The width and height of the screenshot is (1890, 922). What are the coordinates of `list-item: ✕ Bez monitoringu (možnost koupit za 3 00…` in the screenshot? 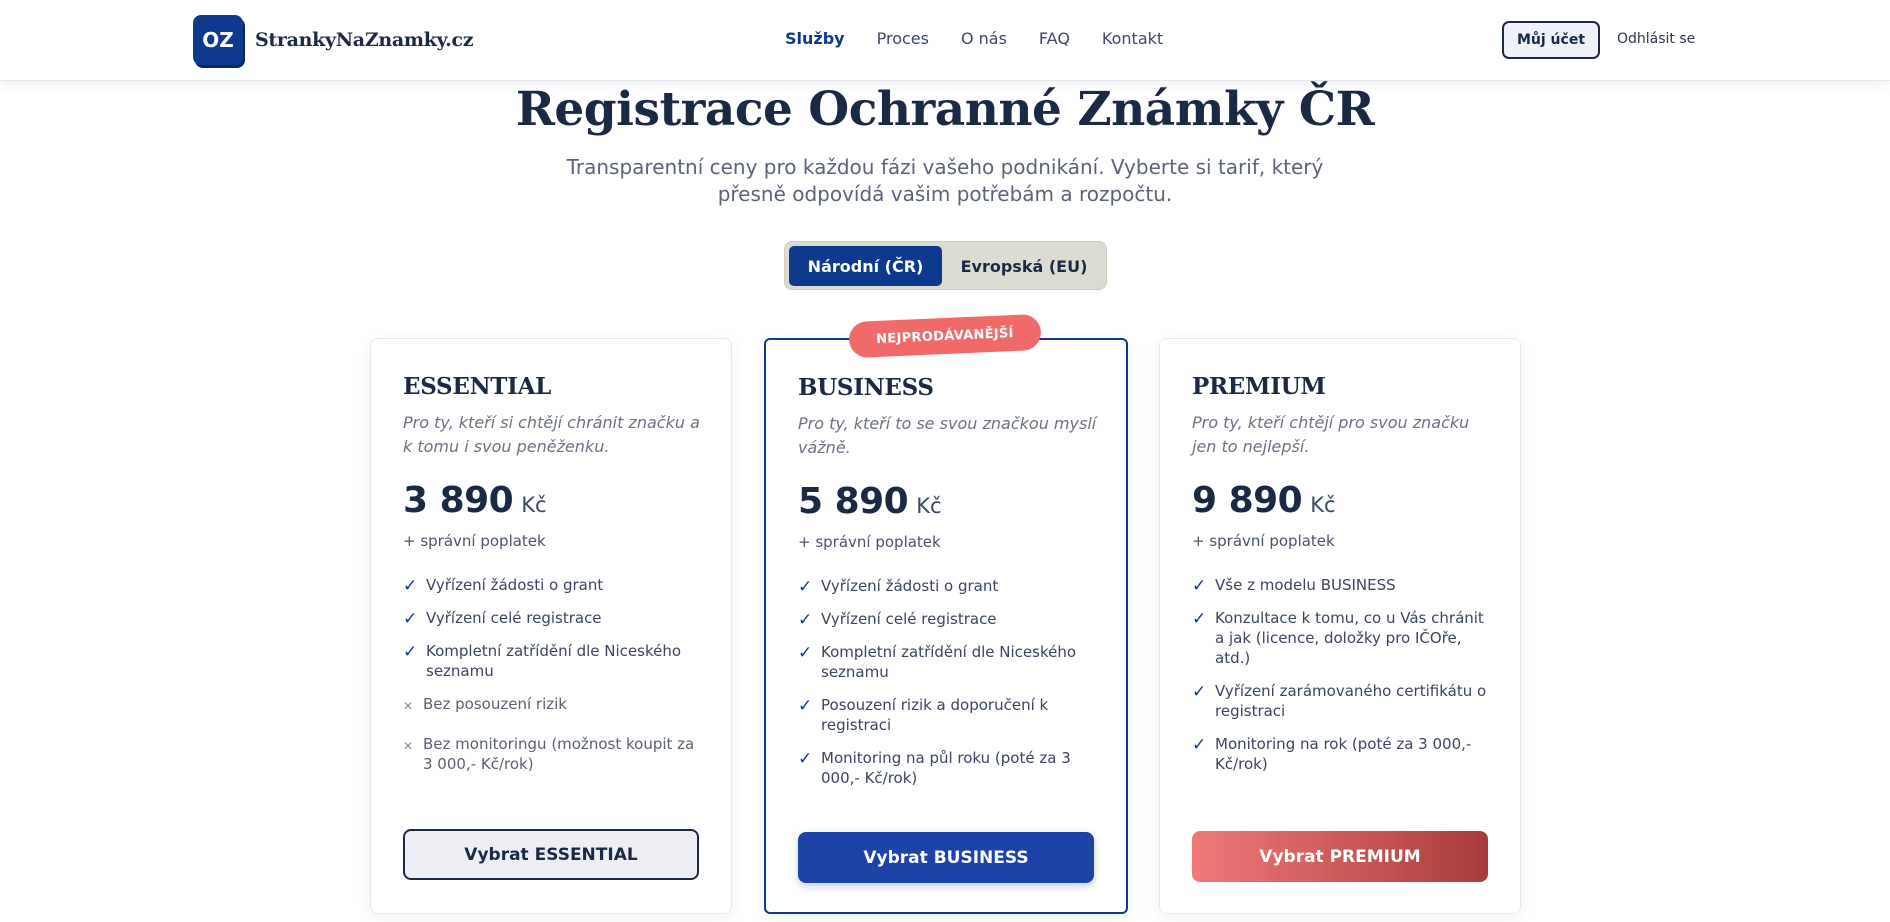 It's located at (549, 754).